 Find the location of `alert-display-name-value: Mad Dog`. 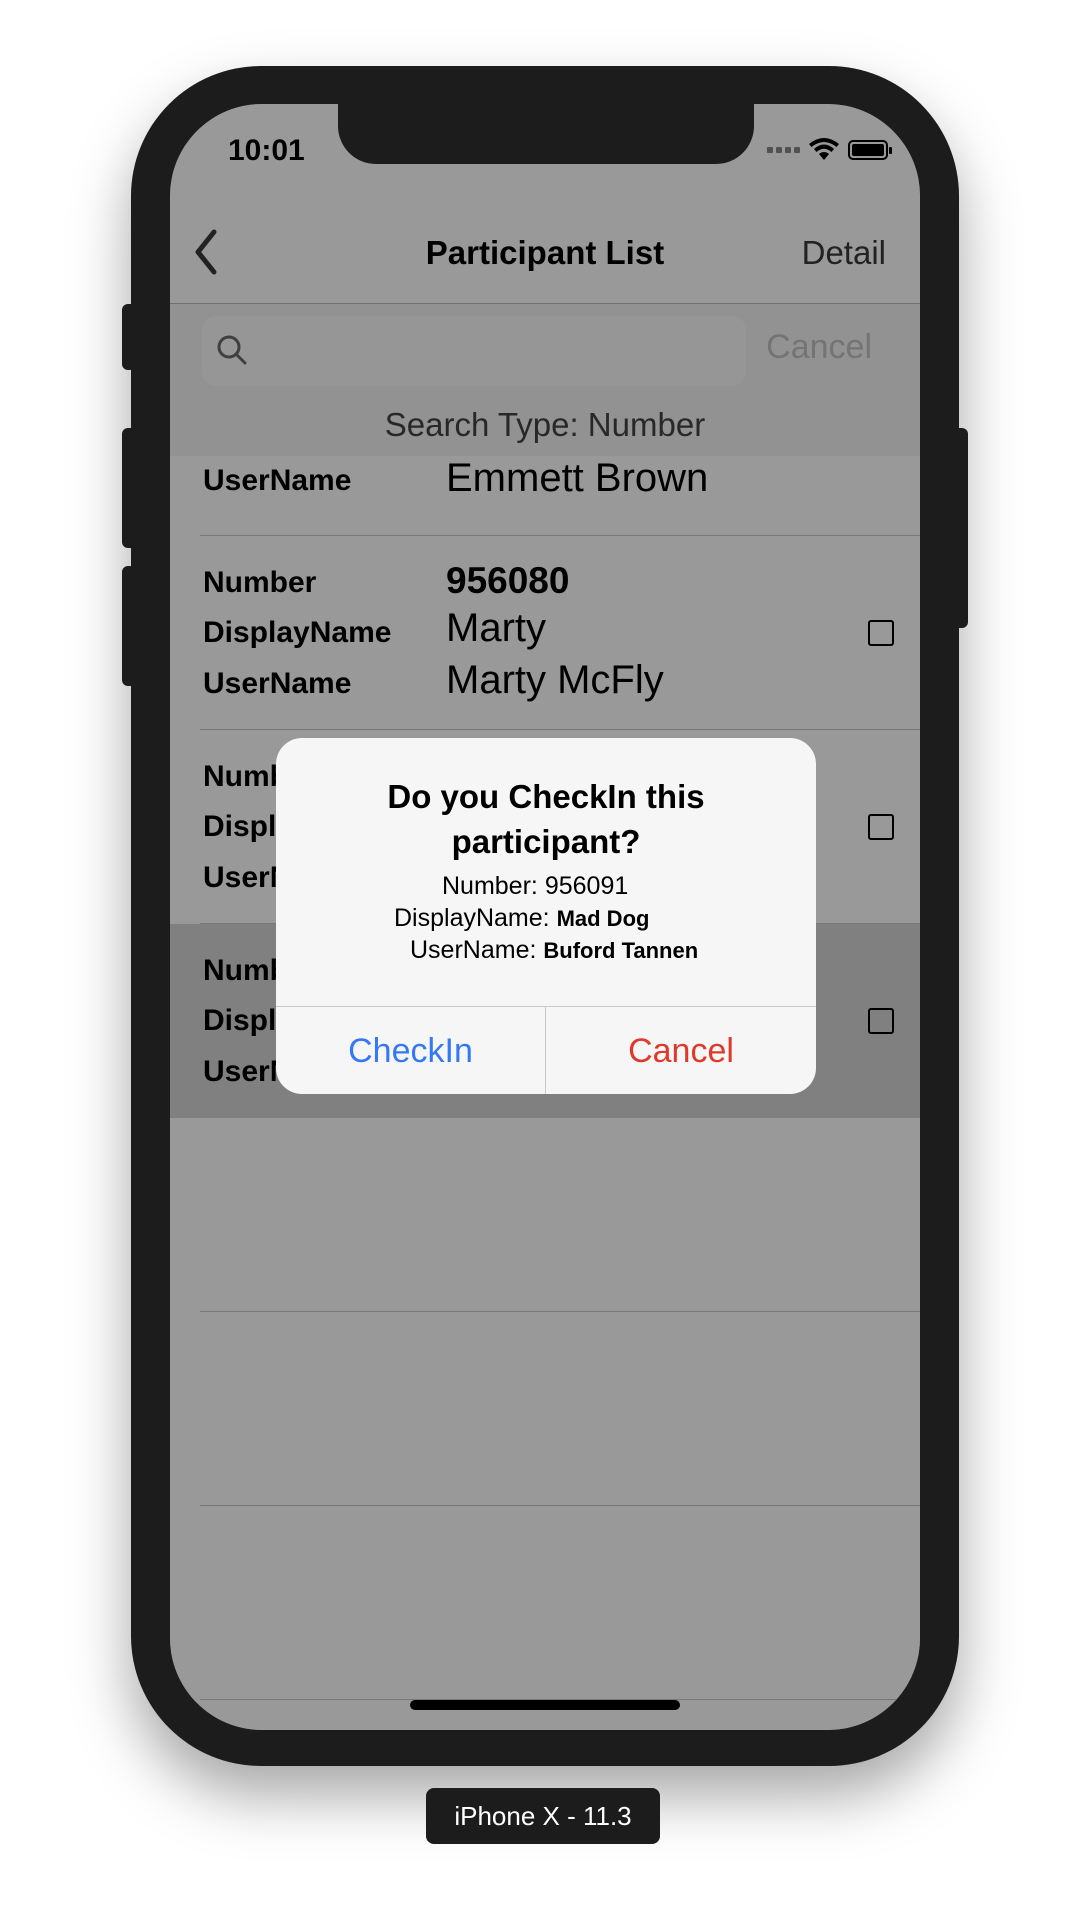

alert-display-name-value: Mad Dog is located at coordinates (603, 918).